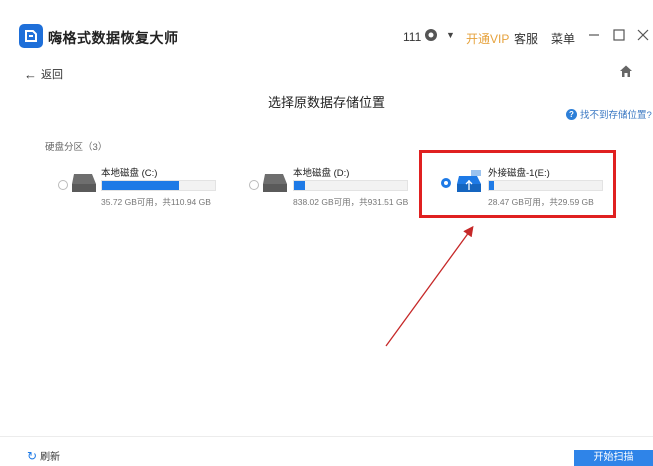 This screenshot has height=466, width=653. What do you see at coordinates (50, 457) in the screenshot?
I see `refresh-label: 刷新` at bounding box center [50, 457].